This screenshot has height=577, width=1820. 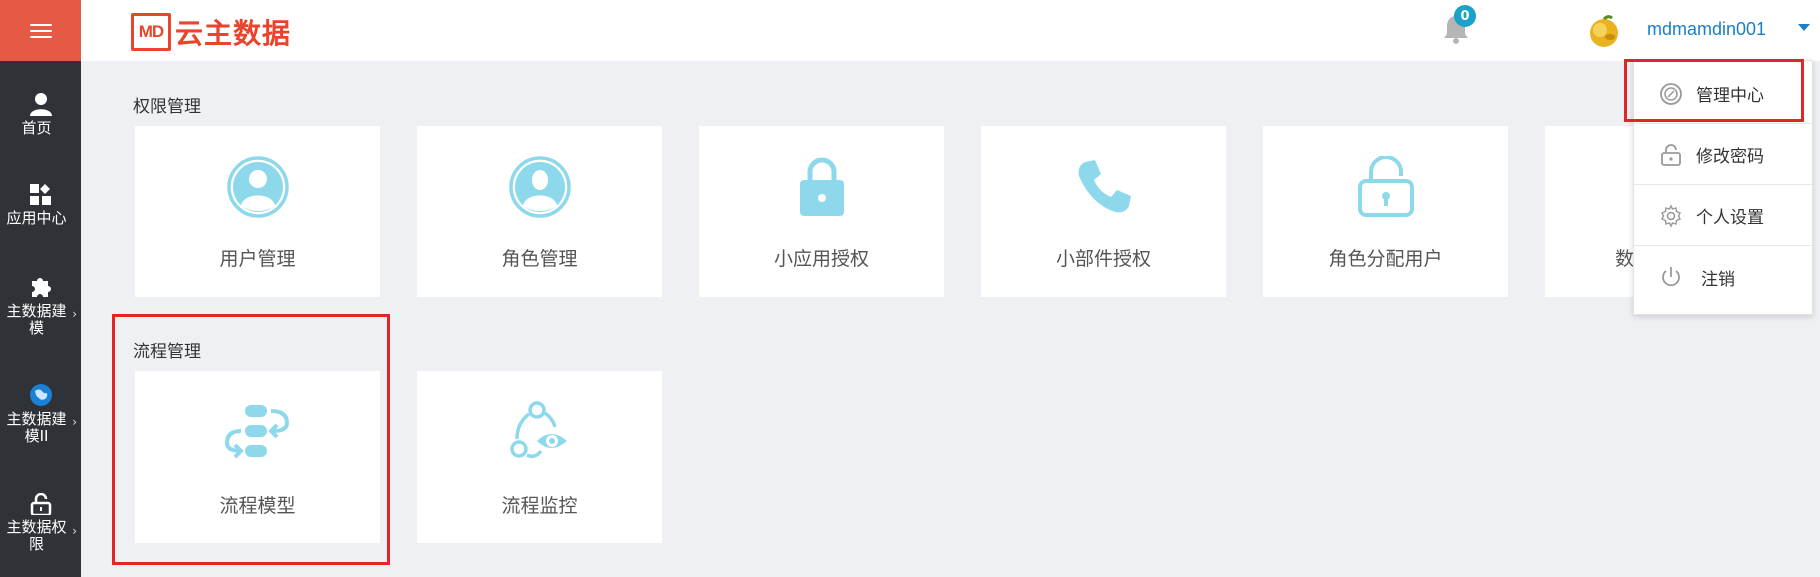 I want to click on menu-item-change-password: 修改密码, so click(x=1723, y=155).